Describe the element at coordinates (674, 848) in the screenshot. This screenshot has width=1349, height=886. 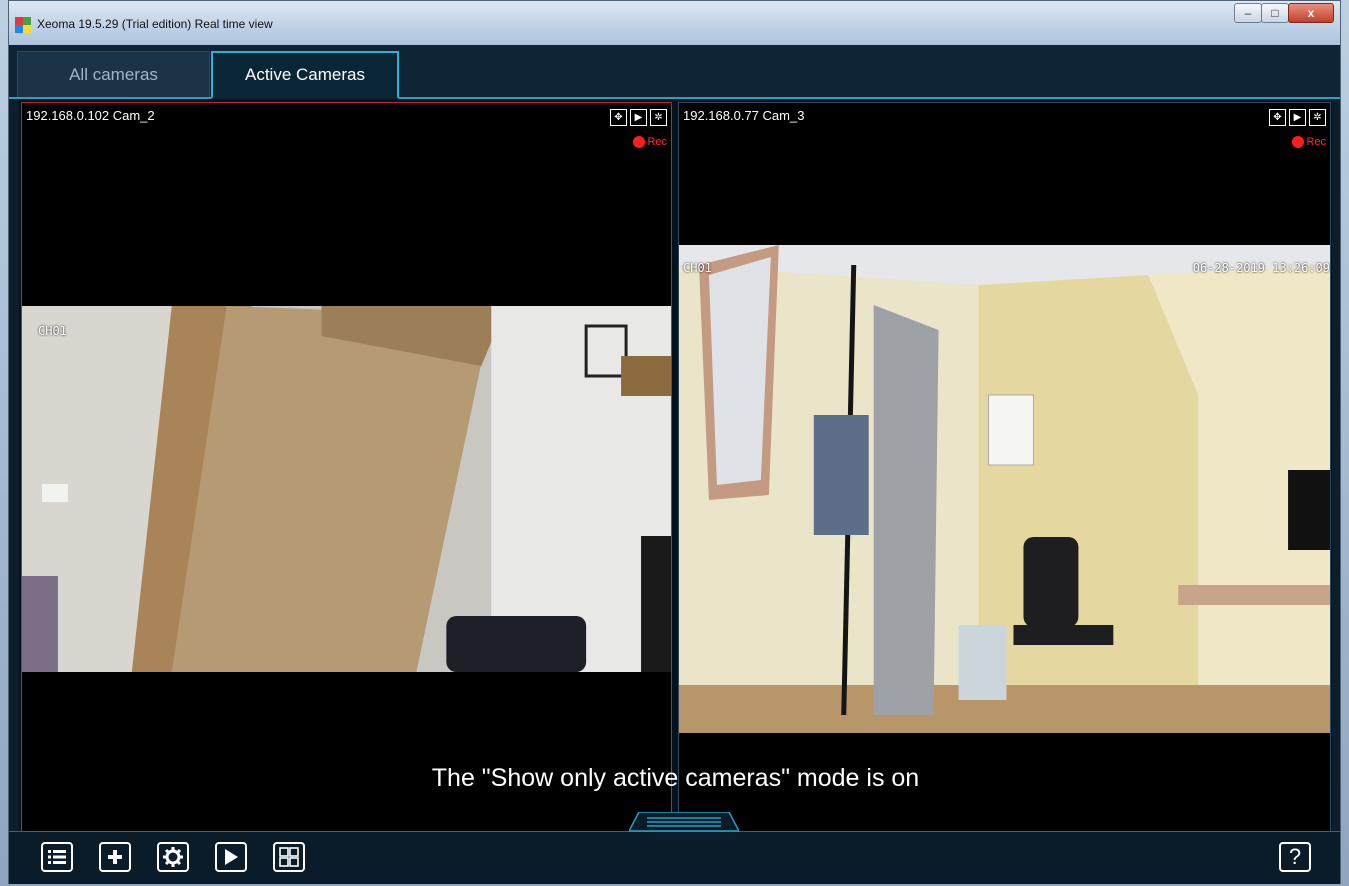
I see `bottom-toolbar: ?` at that location.